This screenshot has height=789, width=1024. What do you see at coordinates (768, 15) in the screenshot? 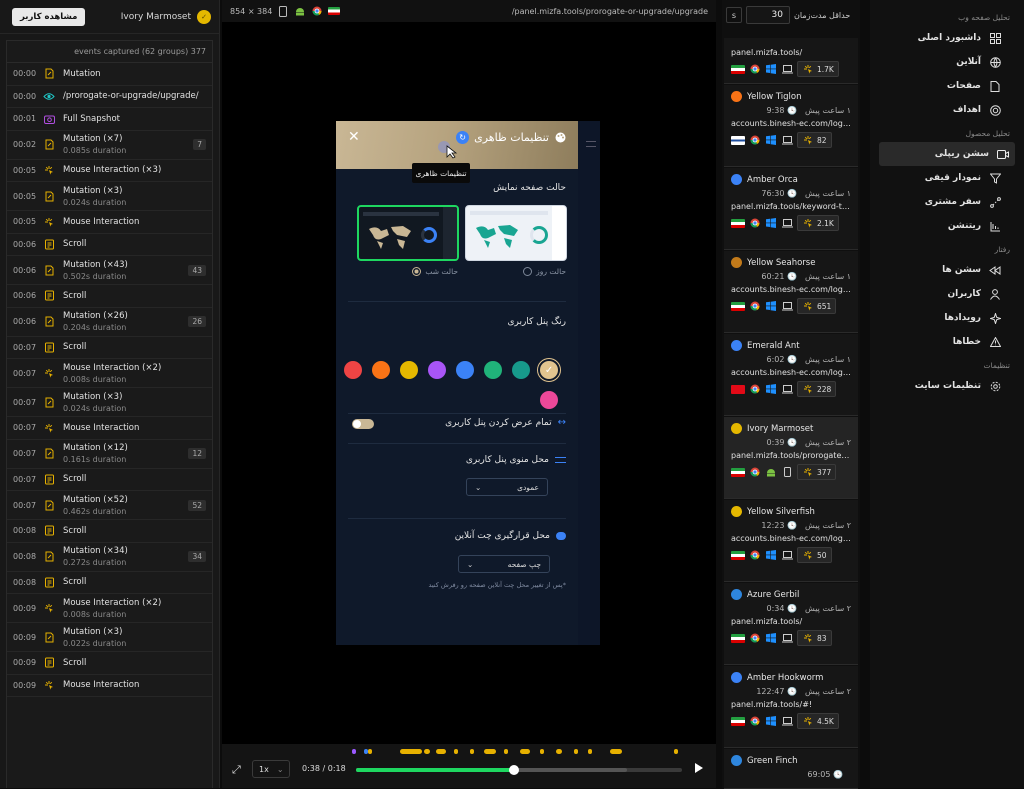
I see `min-duration-input: 30` at bounding box center [768, 15].